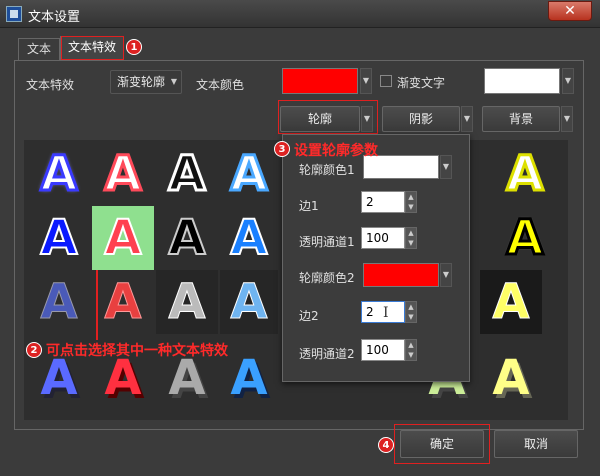  Describe the element at coordinates (383, 350) in the screenshot. I see `alpha2-input: 100` at that location.